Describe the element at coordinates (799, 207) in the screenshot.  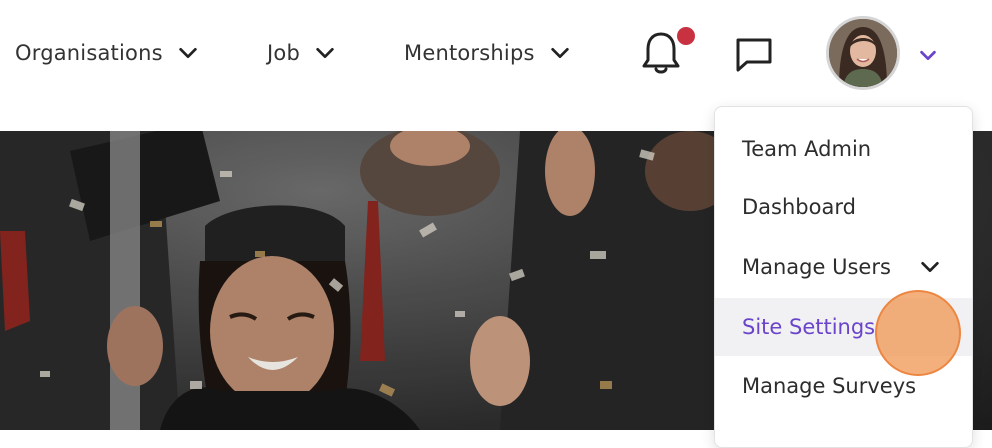
I see `menu-item-label: Dashboard` at that location.